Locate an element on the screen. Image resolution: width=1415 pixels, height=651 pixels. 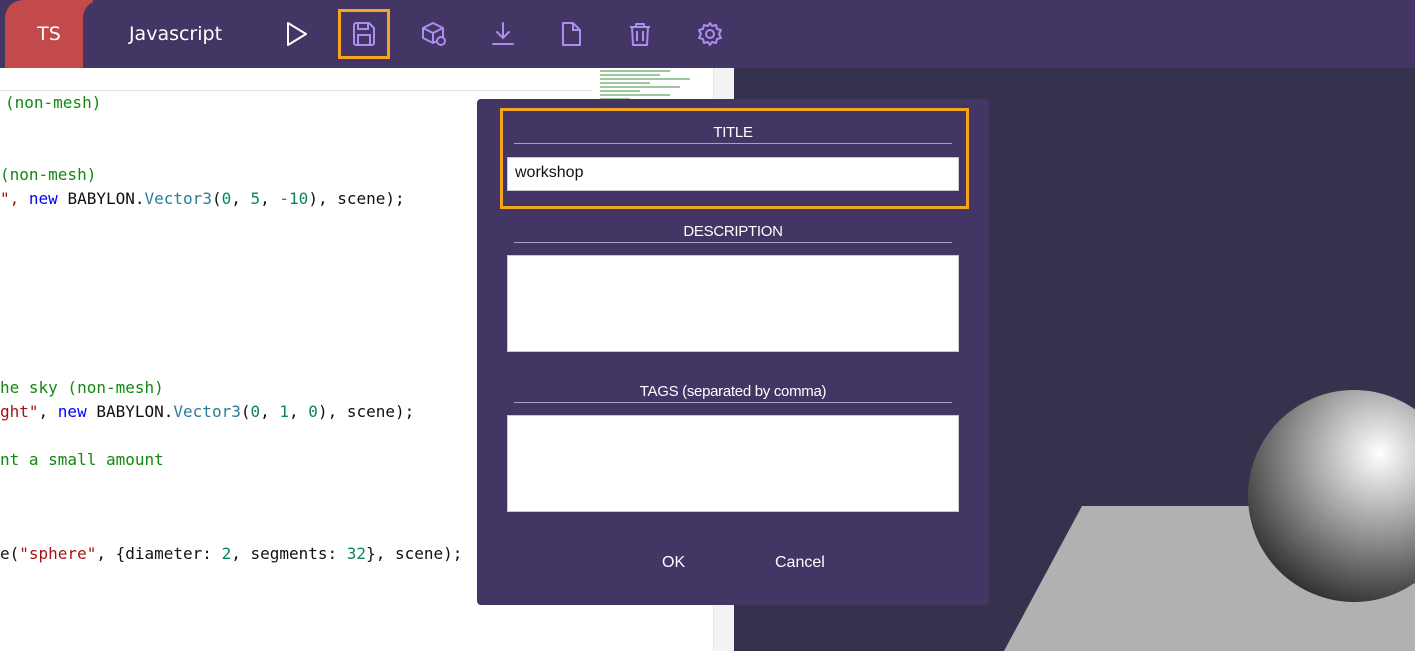
settings-button is located at coordinates (710, 34).